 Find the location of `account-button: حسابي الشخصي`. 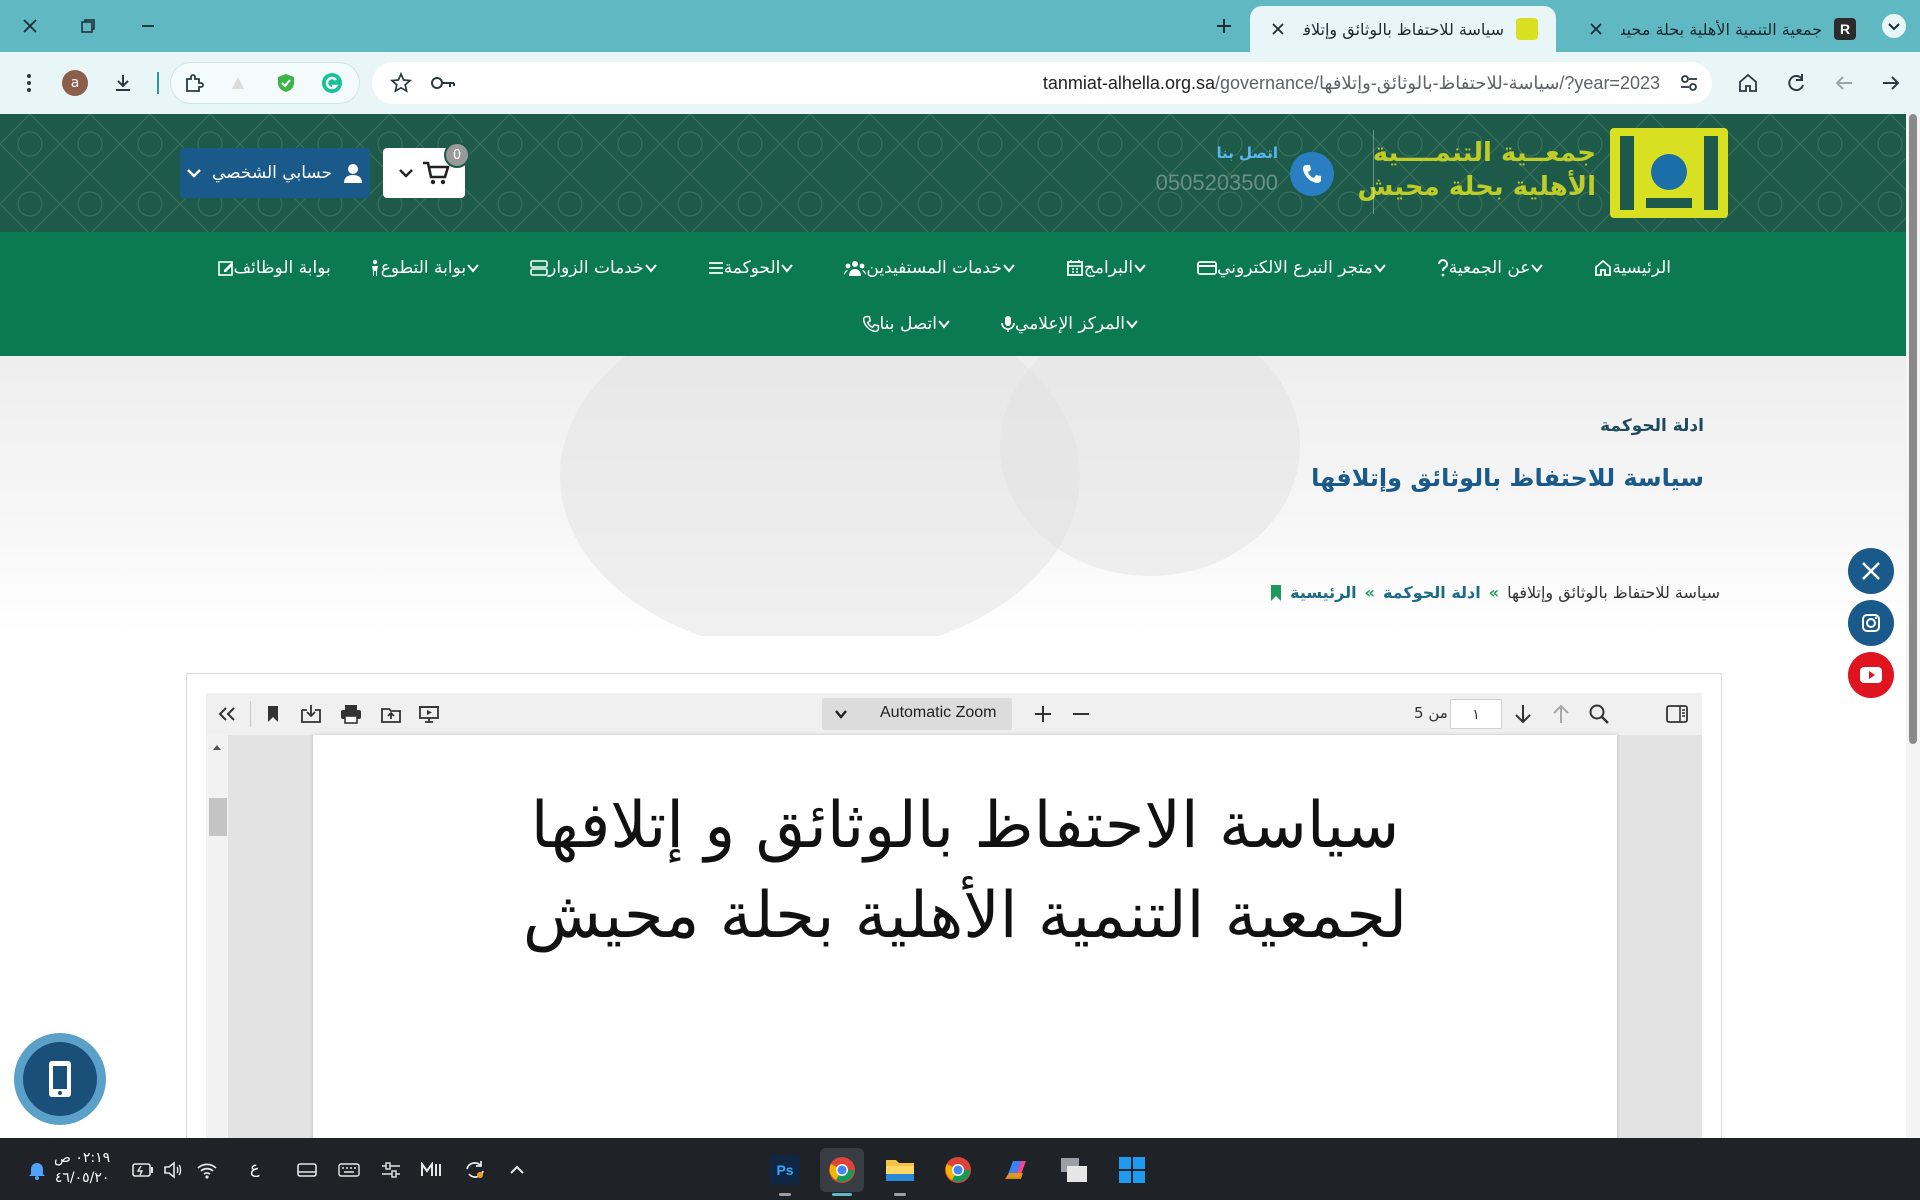

account-button: حسابي الشخصي is located at coordinates (275, 173).